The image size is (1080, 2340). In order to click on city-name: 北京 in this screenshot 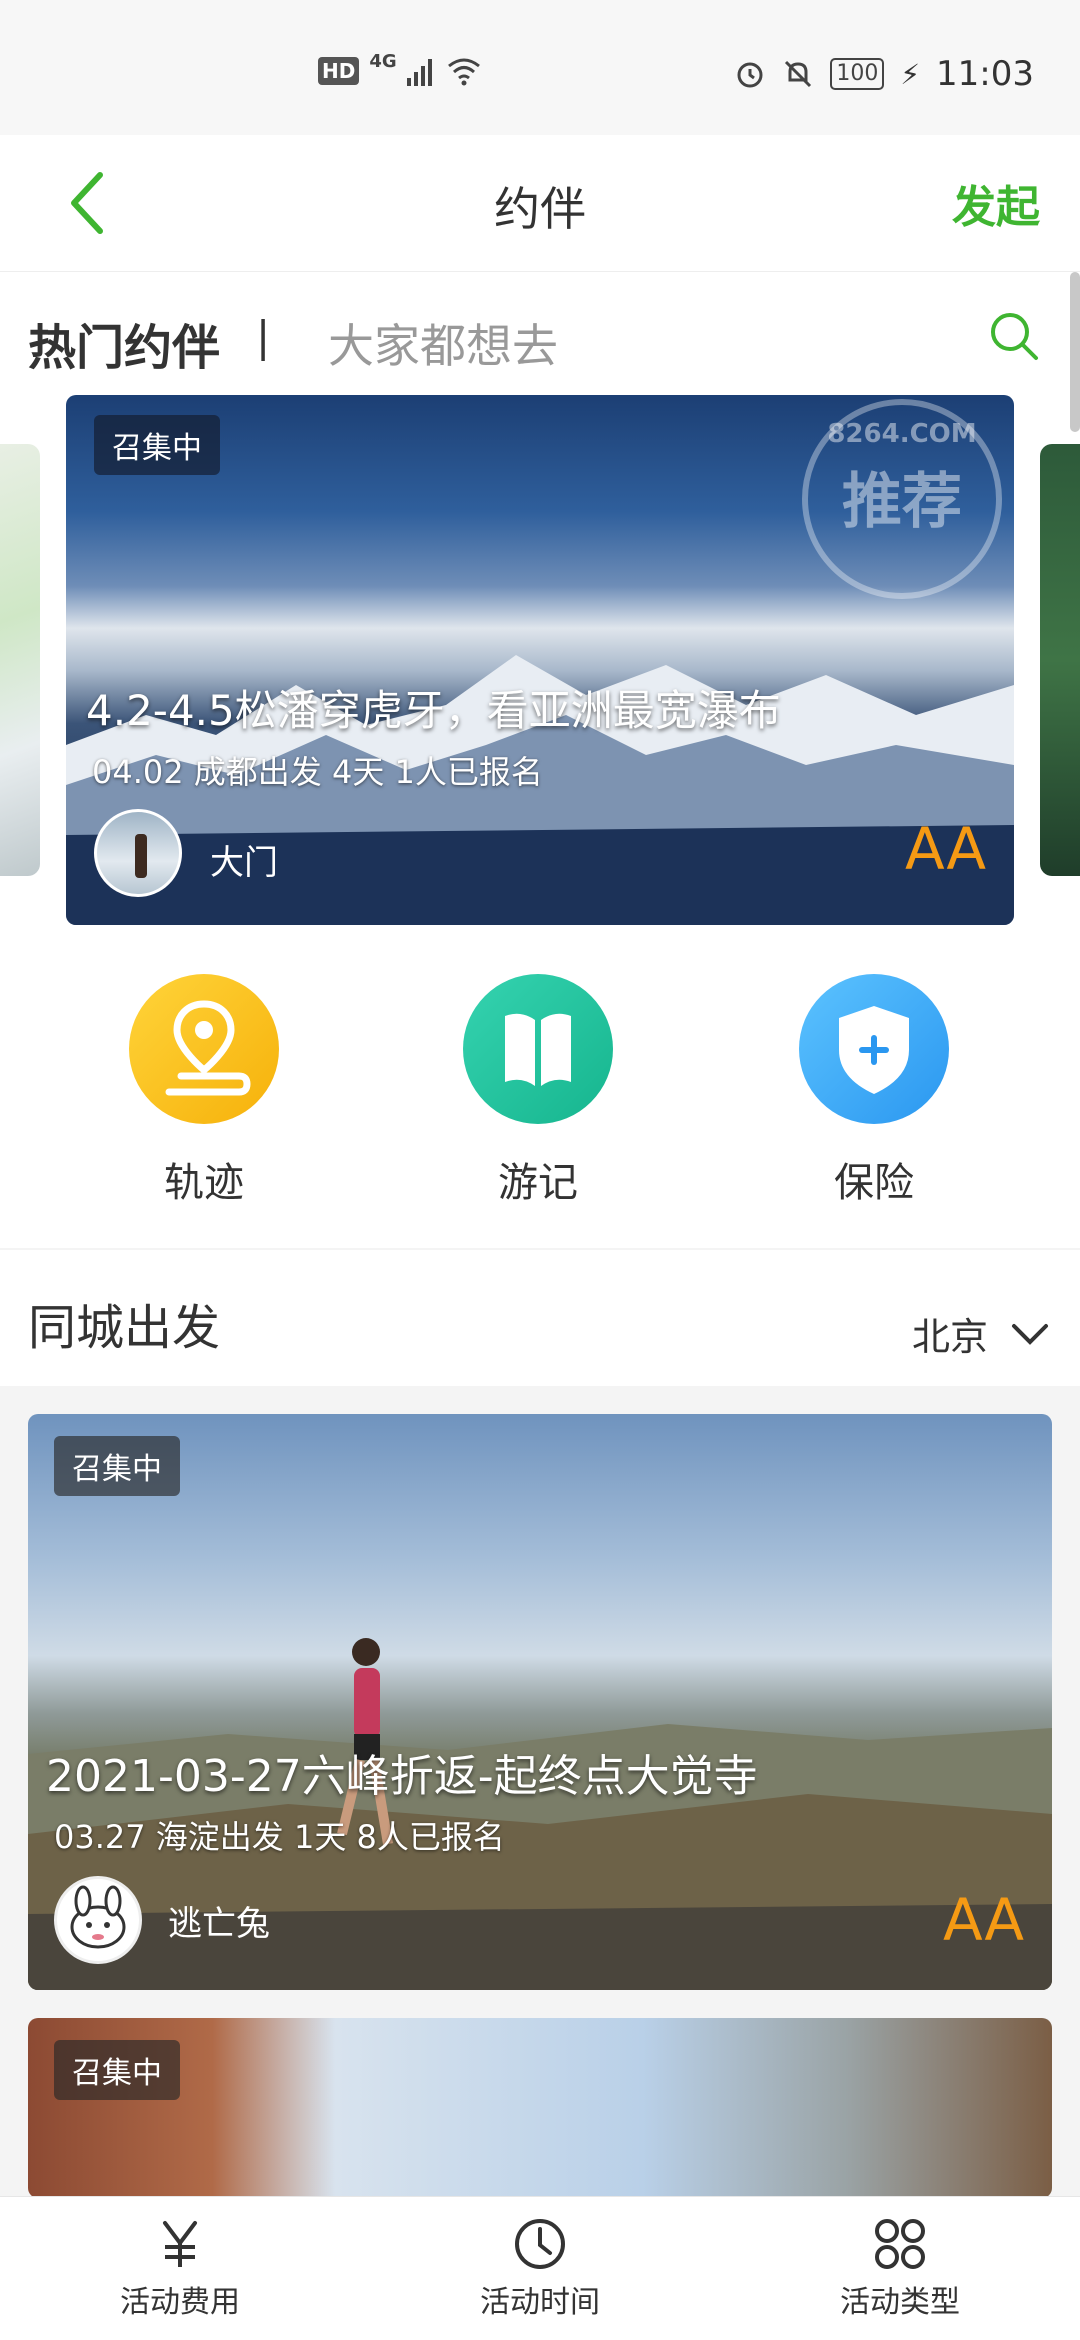, I will do `click(949, 1337)`.